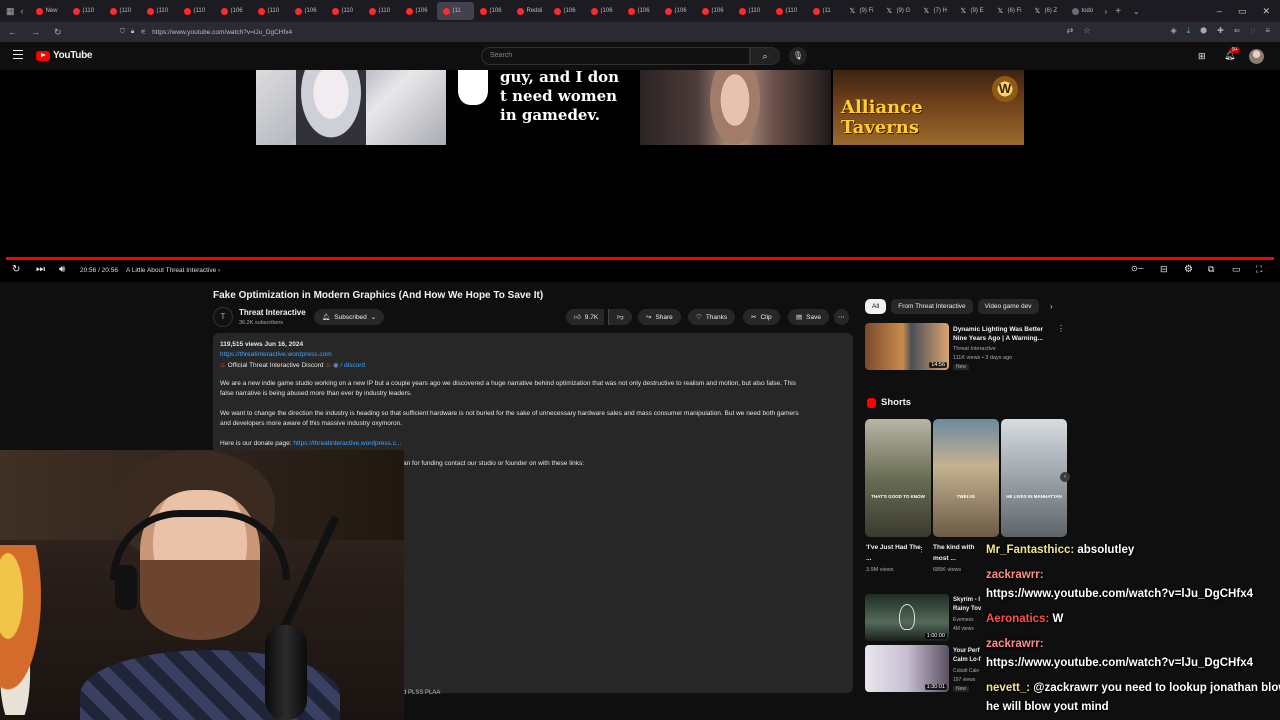 This screenshot has height=720, width=1280. I want to click on youtube-logo: YouTube, so click(64, 55).